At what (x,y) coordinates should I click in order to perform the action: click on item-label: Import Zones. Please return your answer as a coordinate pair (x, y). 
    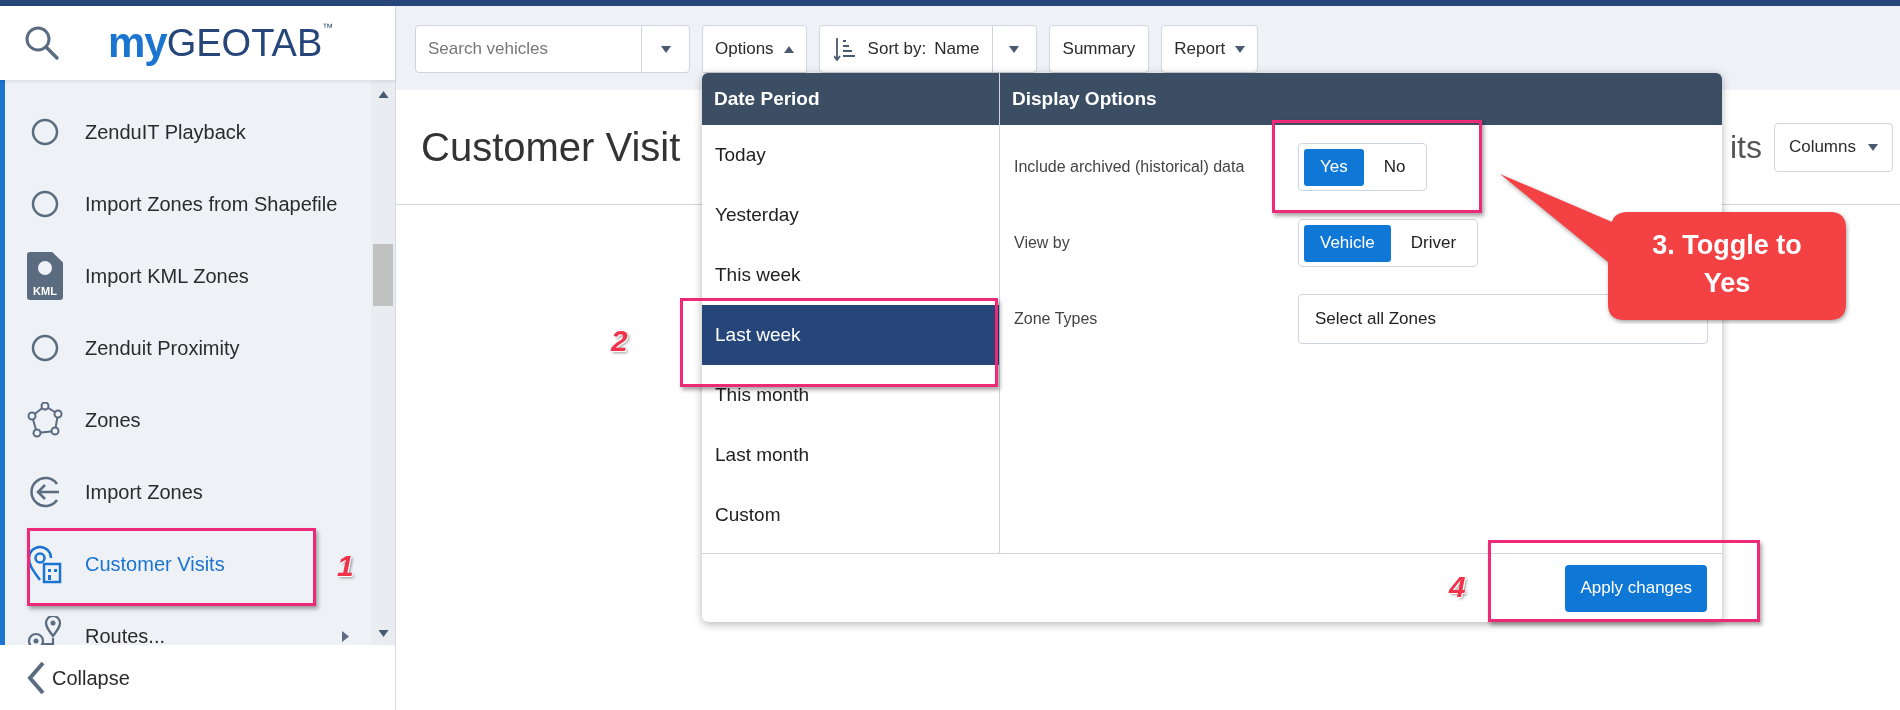
    Looking at the image, I should click on (144, 492).